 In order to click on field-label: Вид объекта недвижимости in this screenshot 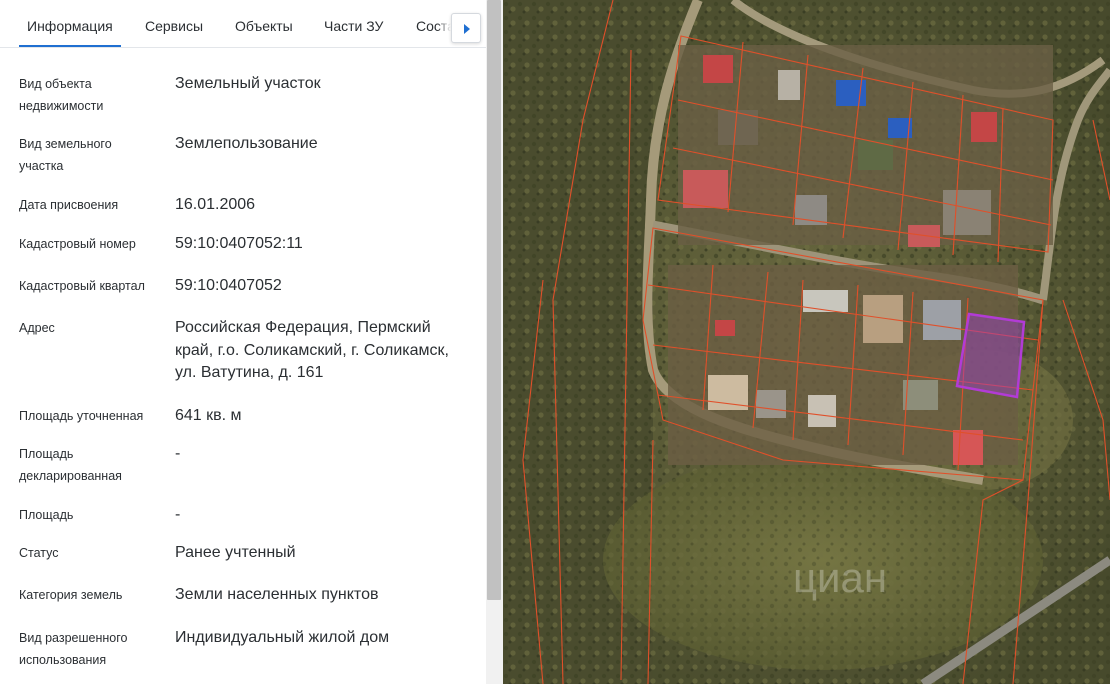, I will do `click(61, 95)`.